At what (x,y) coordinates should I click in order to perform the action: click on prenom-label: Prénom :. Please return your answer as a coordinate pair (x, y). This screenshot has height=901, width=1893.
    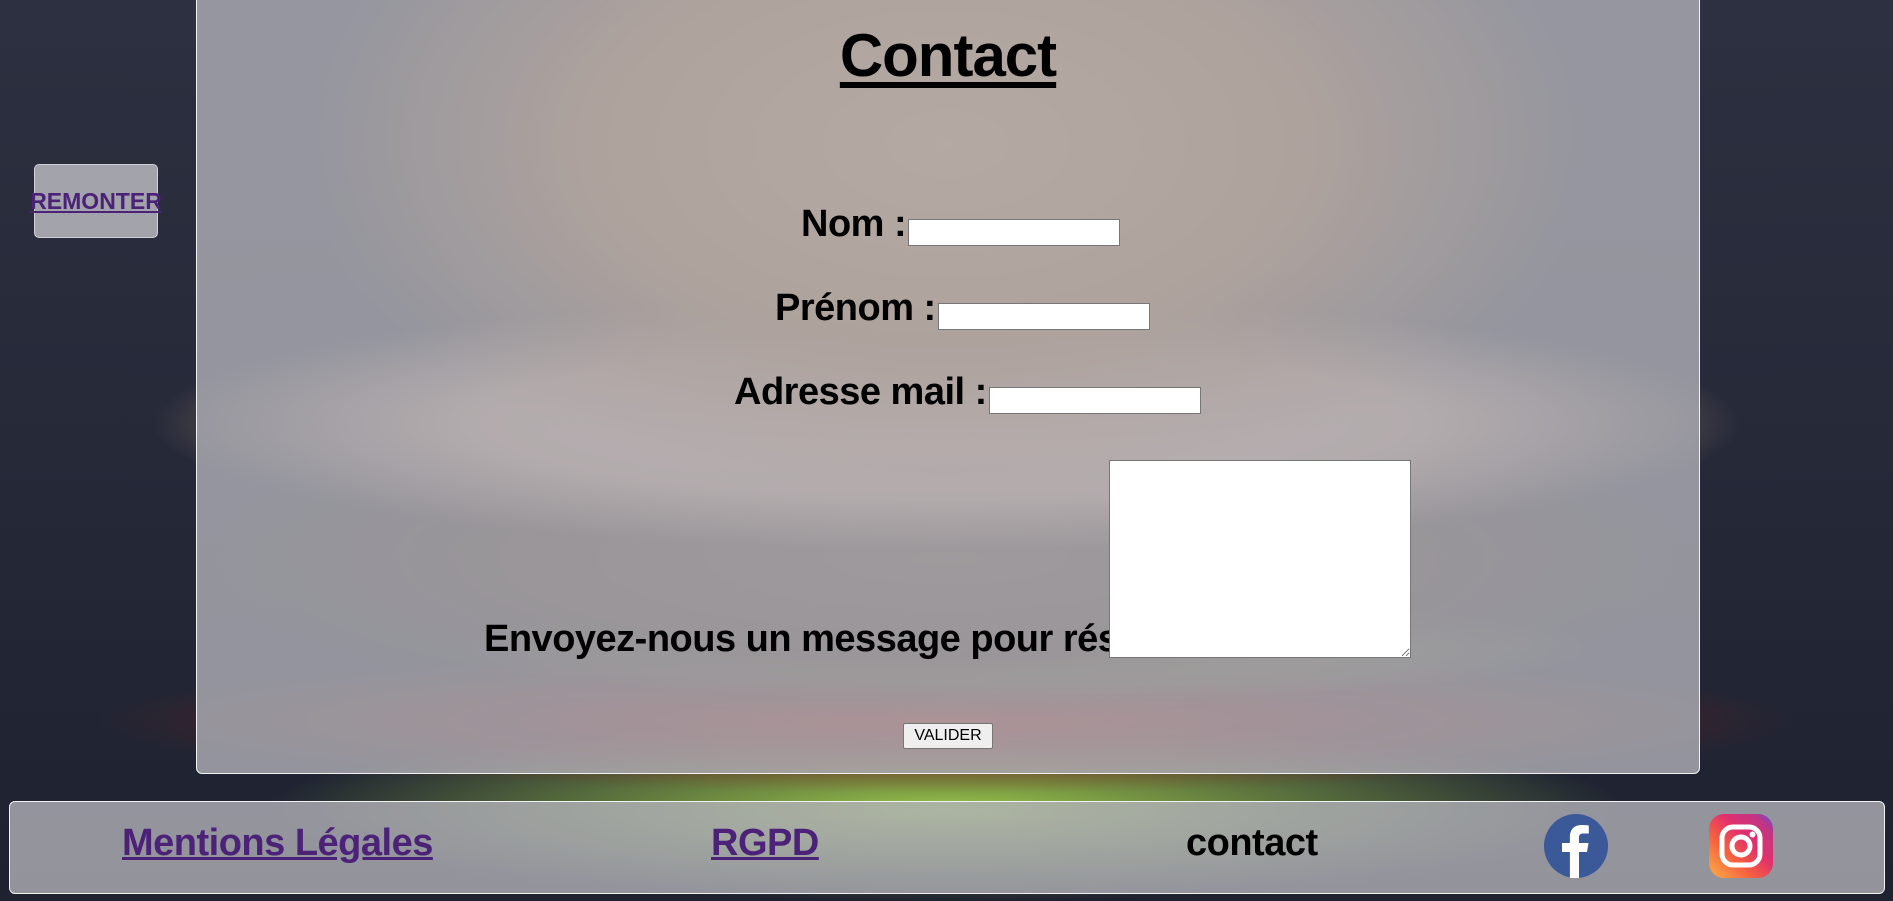
    Looking at the image, I should click on (855, 308).